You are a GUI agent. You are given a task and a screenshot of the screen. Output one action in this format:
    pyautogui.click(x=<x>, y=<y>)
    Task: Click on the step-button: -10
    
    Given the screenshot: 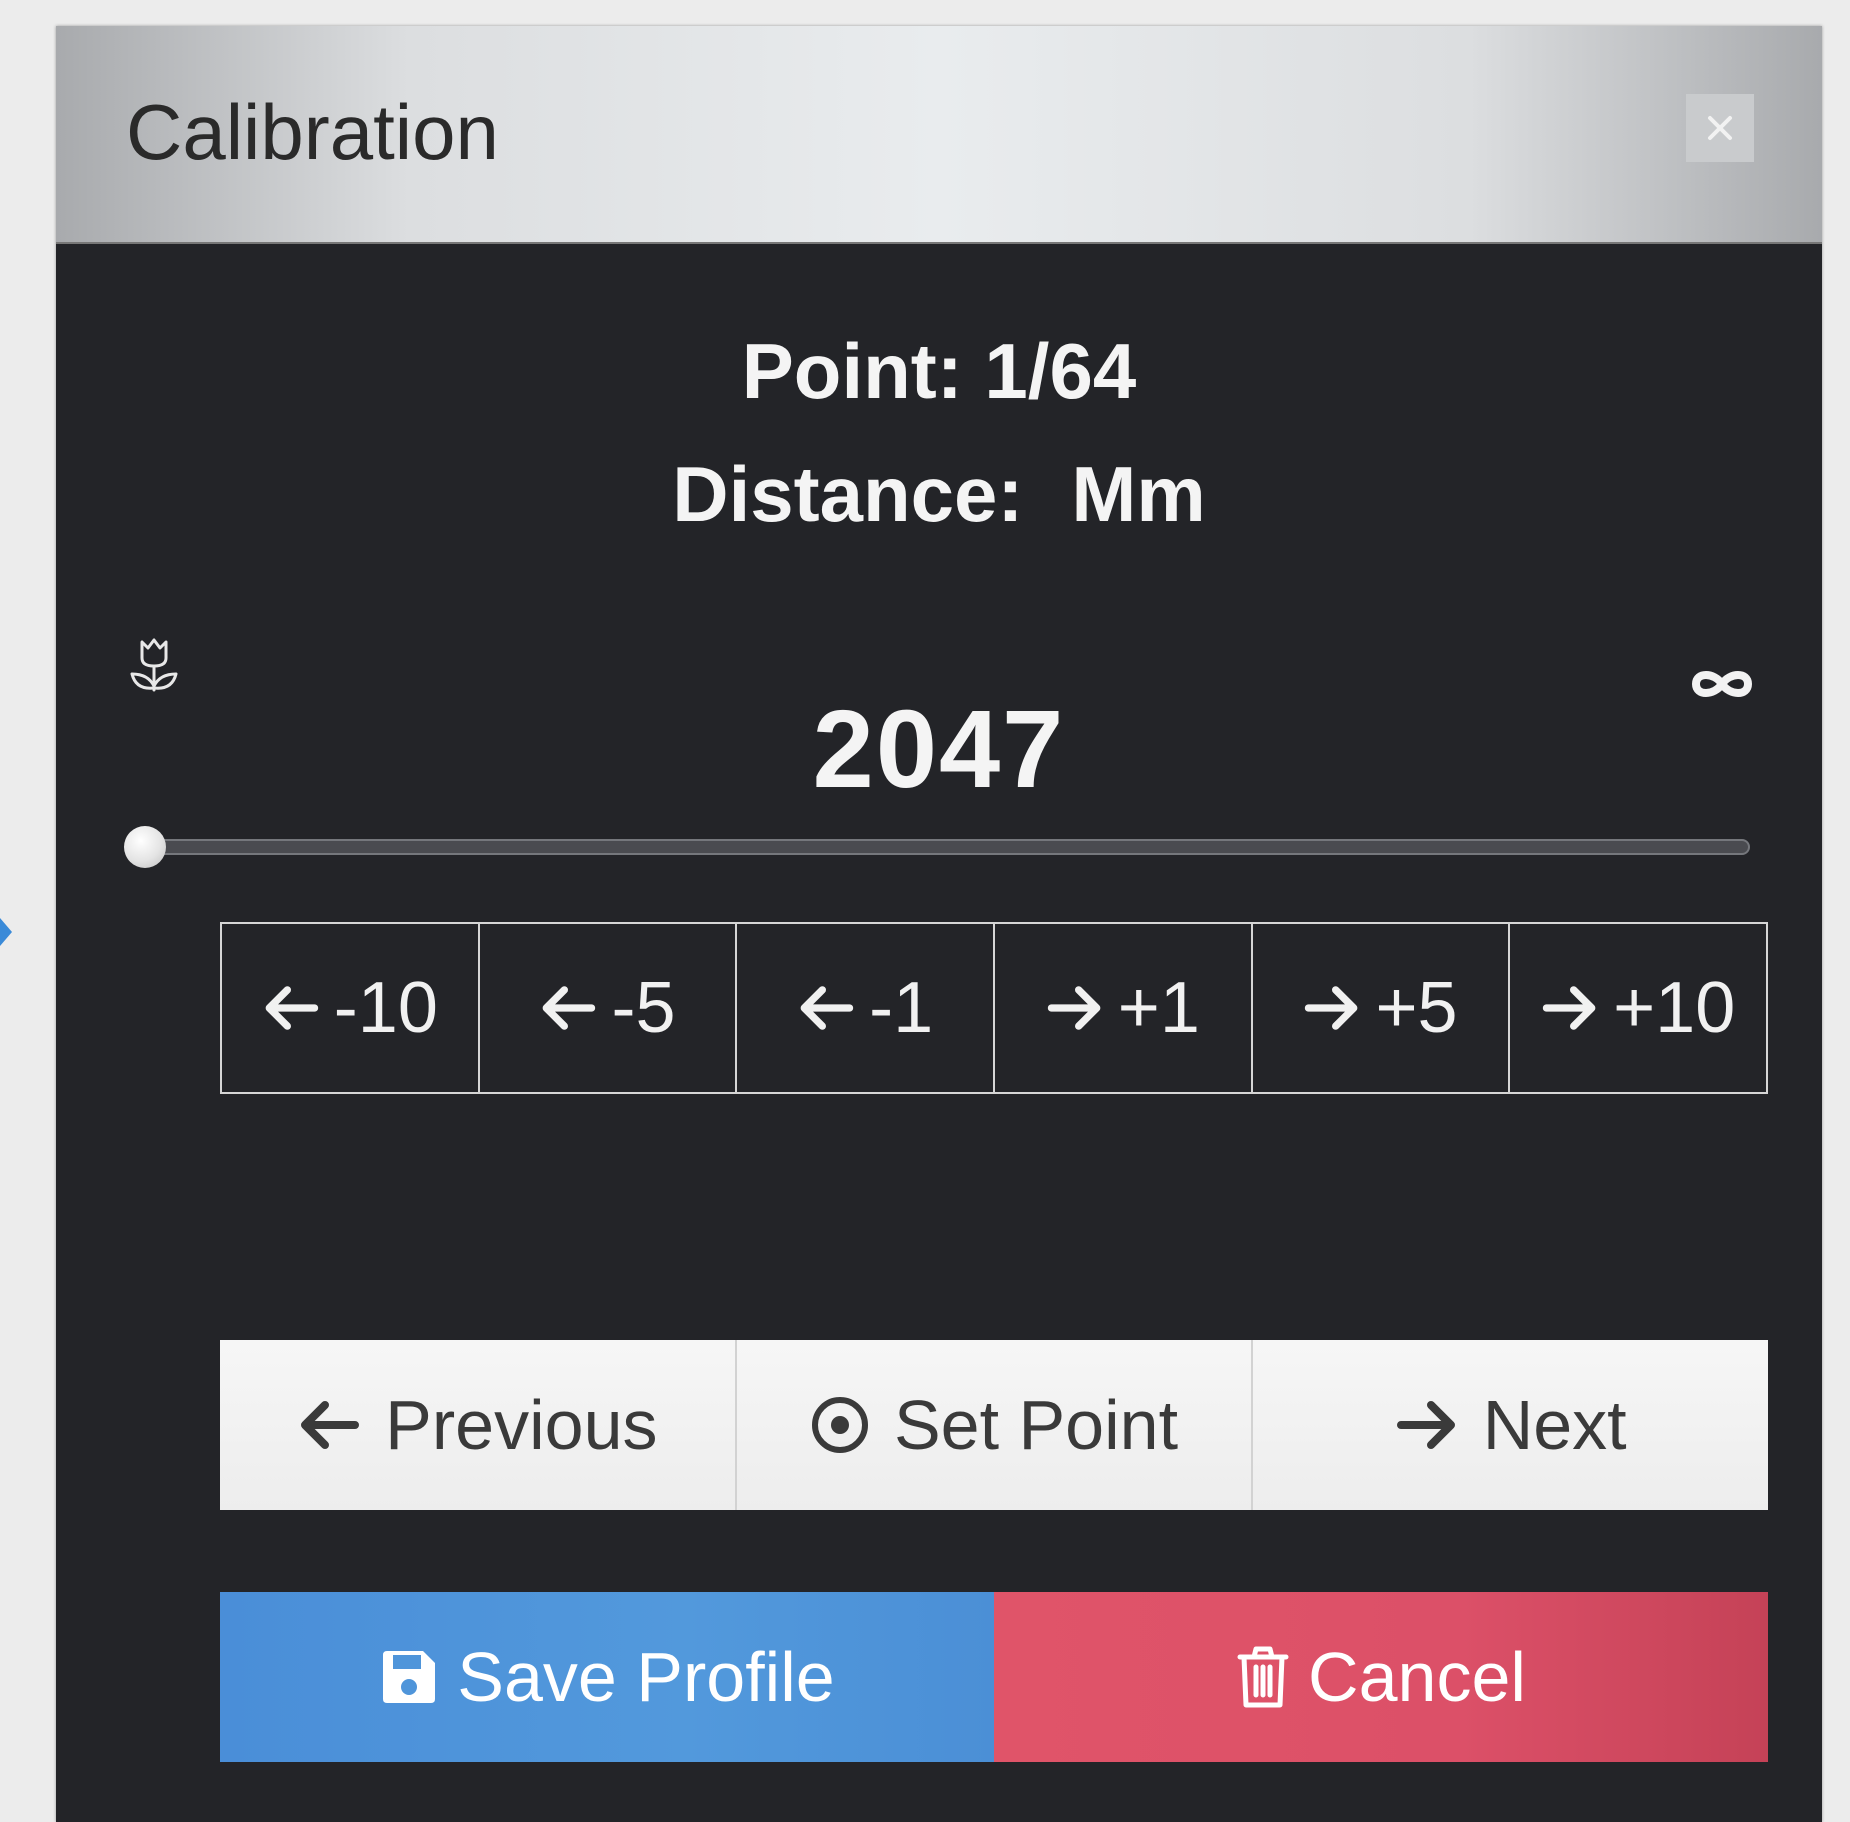 What is the action you would take?
    pyautogui.click(x=351, y=1008)
    